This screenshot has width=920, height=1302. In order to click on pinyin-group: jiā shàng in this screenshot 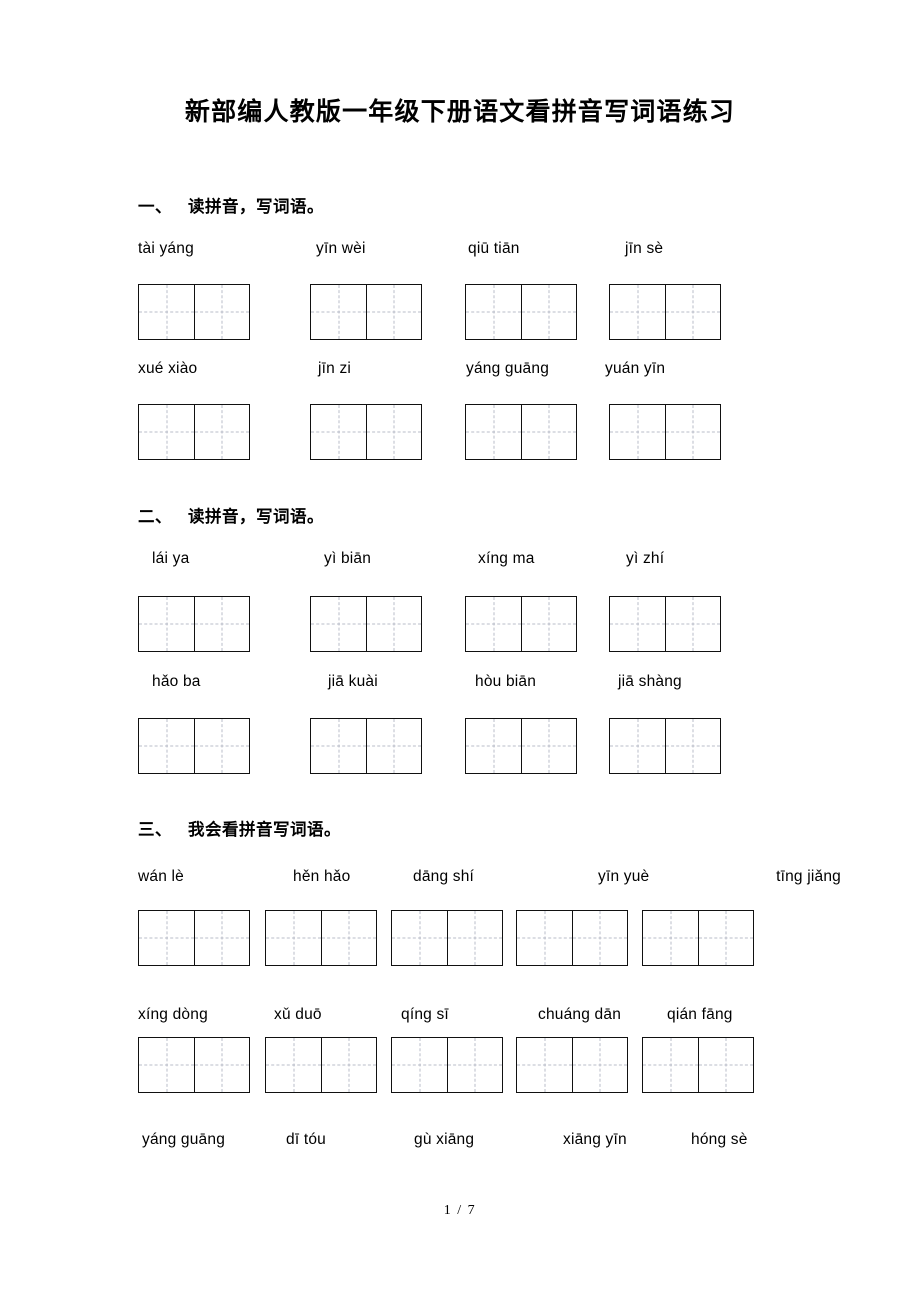, I will do `click(650, 681)`.